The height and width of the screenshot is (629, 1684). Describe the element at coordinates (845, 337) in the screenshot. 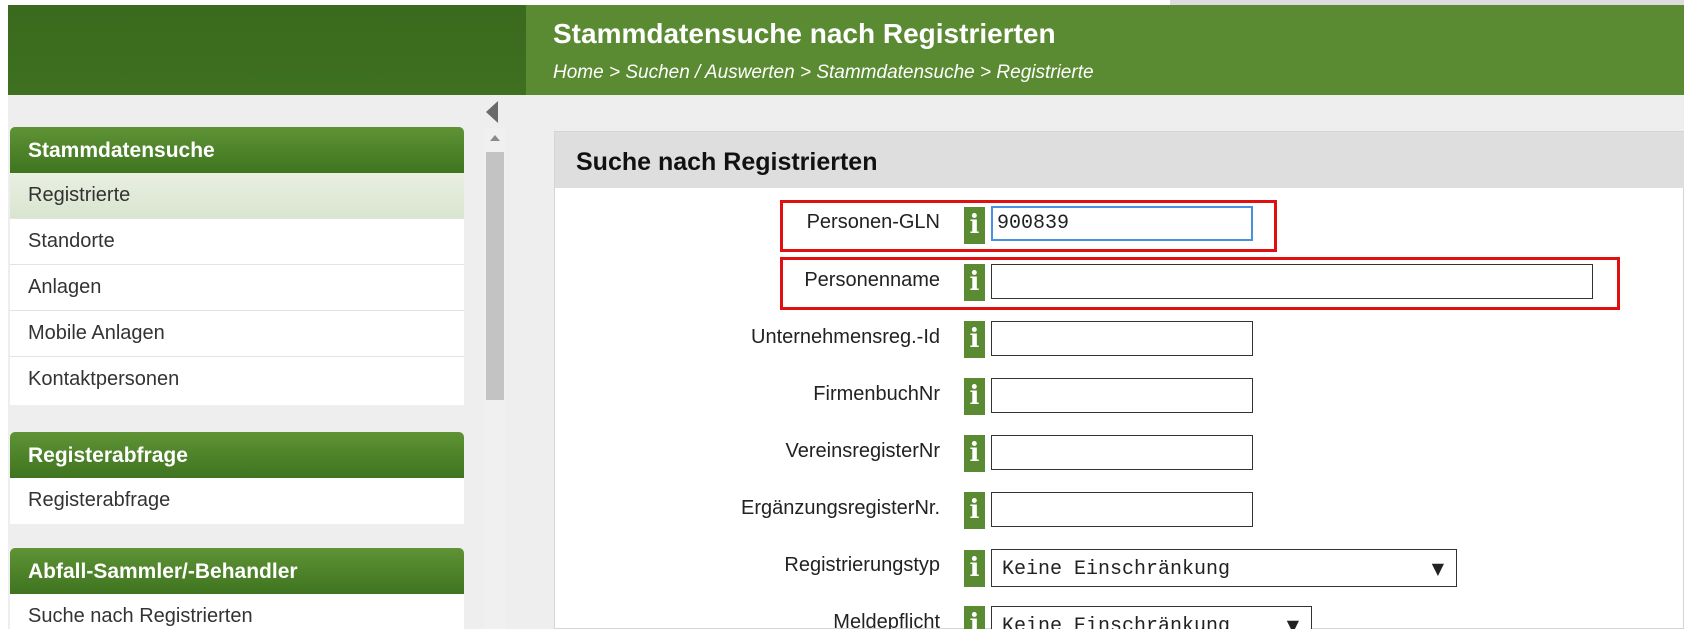

I see `unternehmensreg-id-label: Unternehmensreg.-Id` at that location.